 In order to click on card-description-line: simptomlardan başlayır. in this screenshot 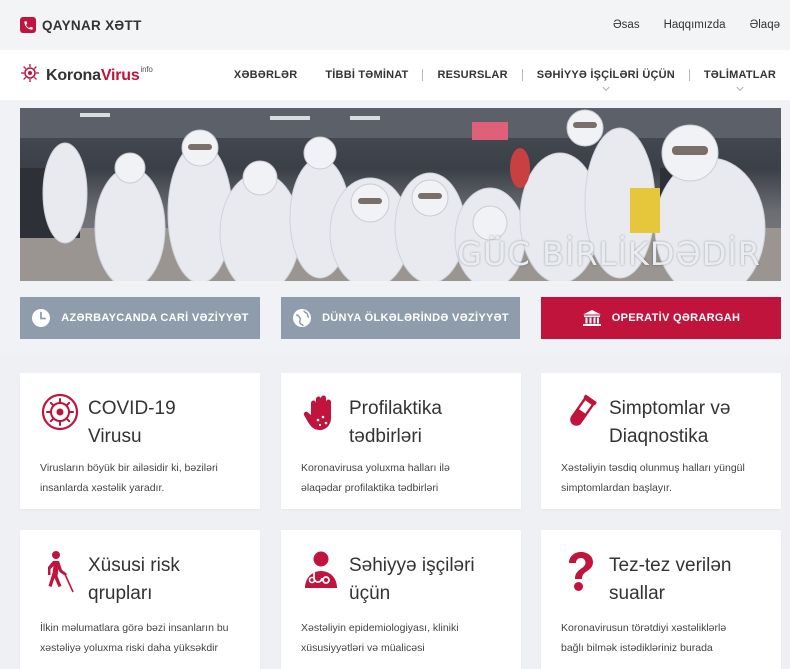, I will do `click(616, 488)`.